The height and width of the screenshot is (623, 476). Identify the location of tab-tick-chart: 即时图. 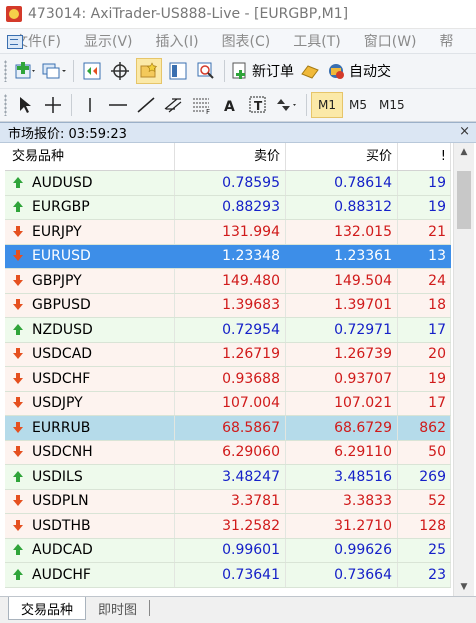
(117, 608).